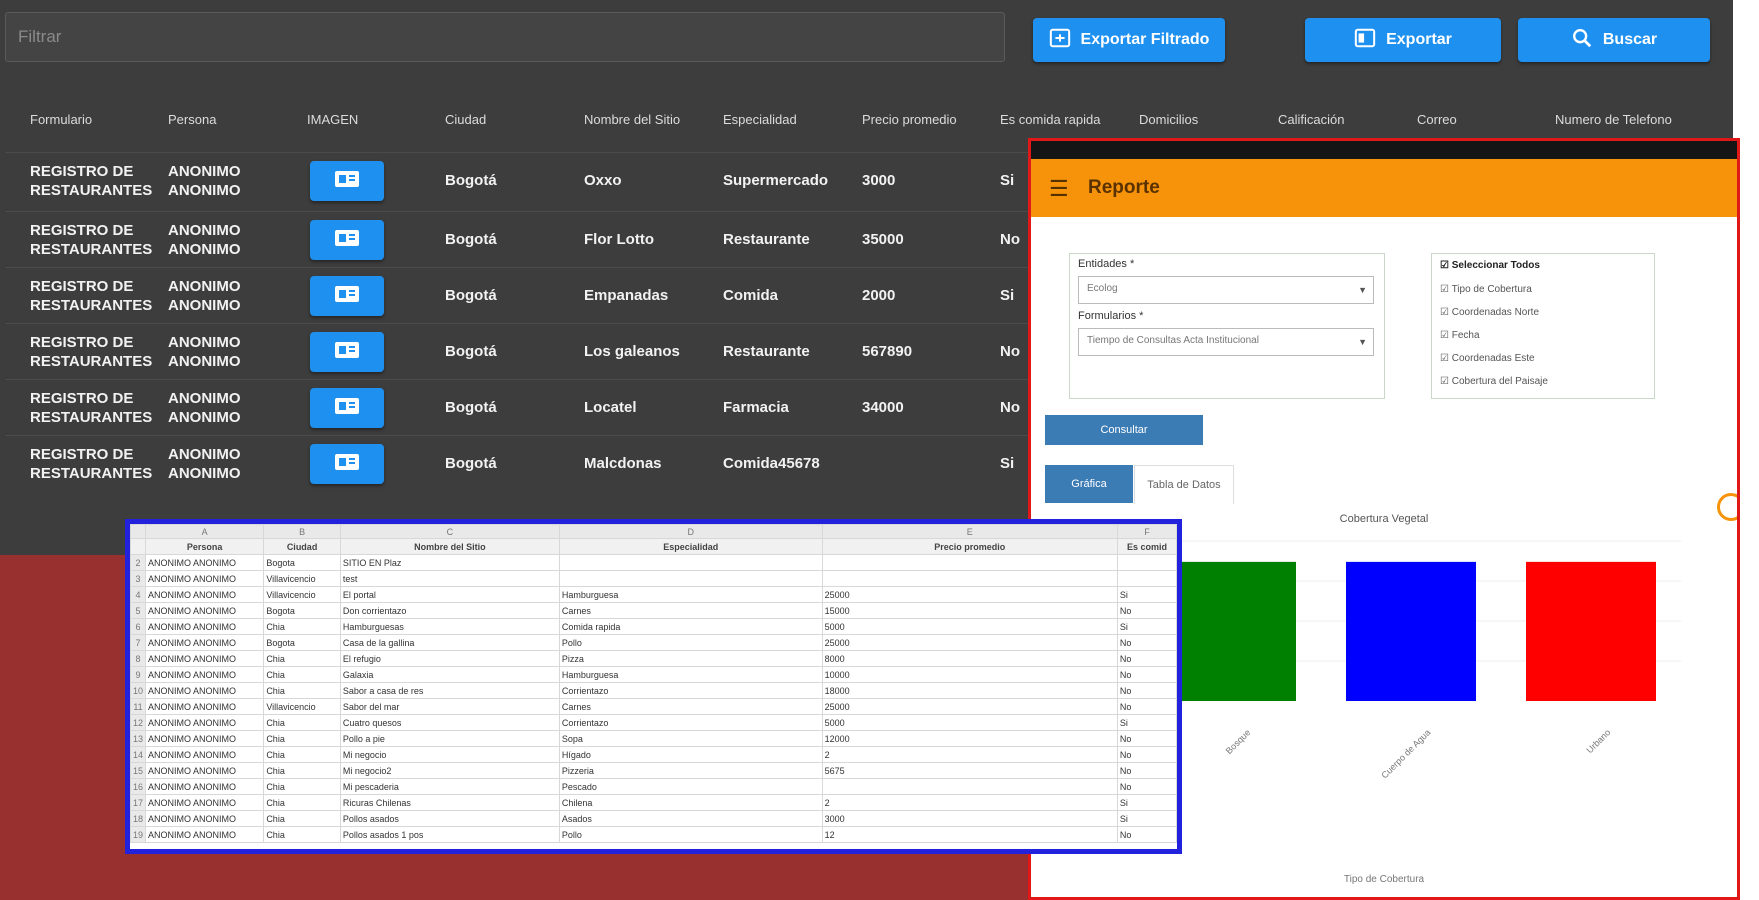 The image size is (1759, 900). Describe the element at coordinates (969, 690) in the screenshot. I see `sheet-cell: 18000` at that location.